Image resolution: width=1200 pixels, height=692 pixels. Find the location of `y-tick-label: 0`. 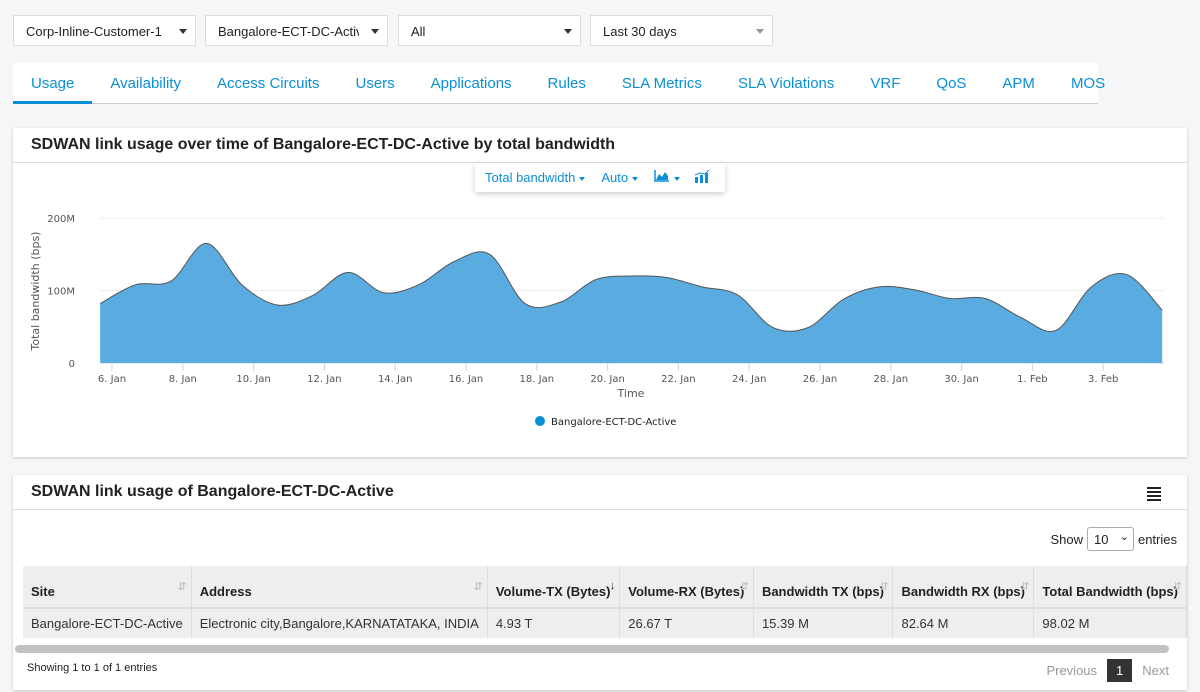

y-tick-label: 0 is located at coordinates (72, 364).